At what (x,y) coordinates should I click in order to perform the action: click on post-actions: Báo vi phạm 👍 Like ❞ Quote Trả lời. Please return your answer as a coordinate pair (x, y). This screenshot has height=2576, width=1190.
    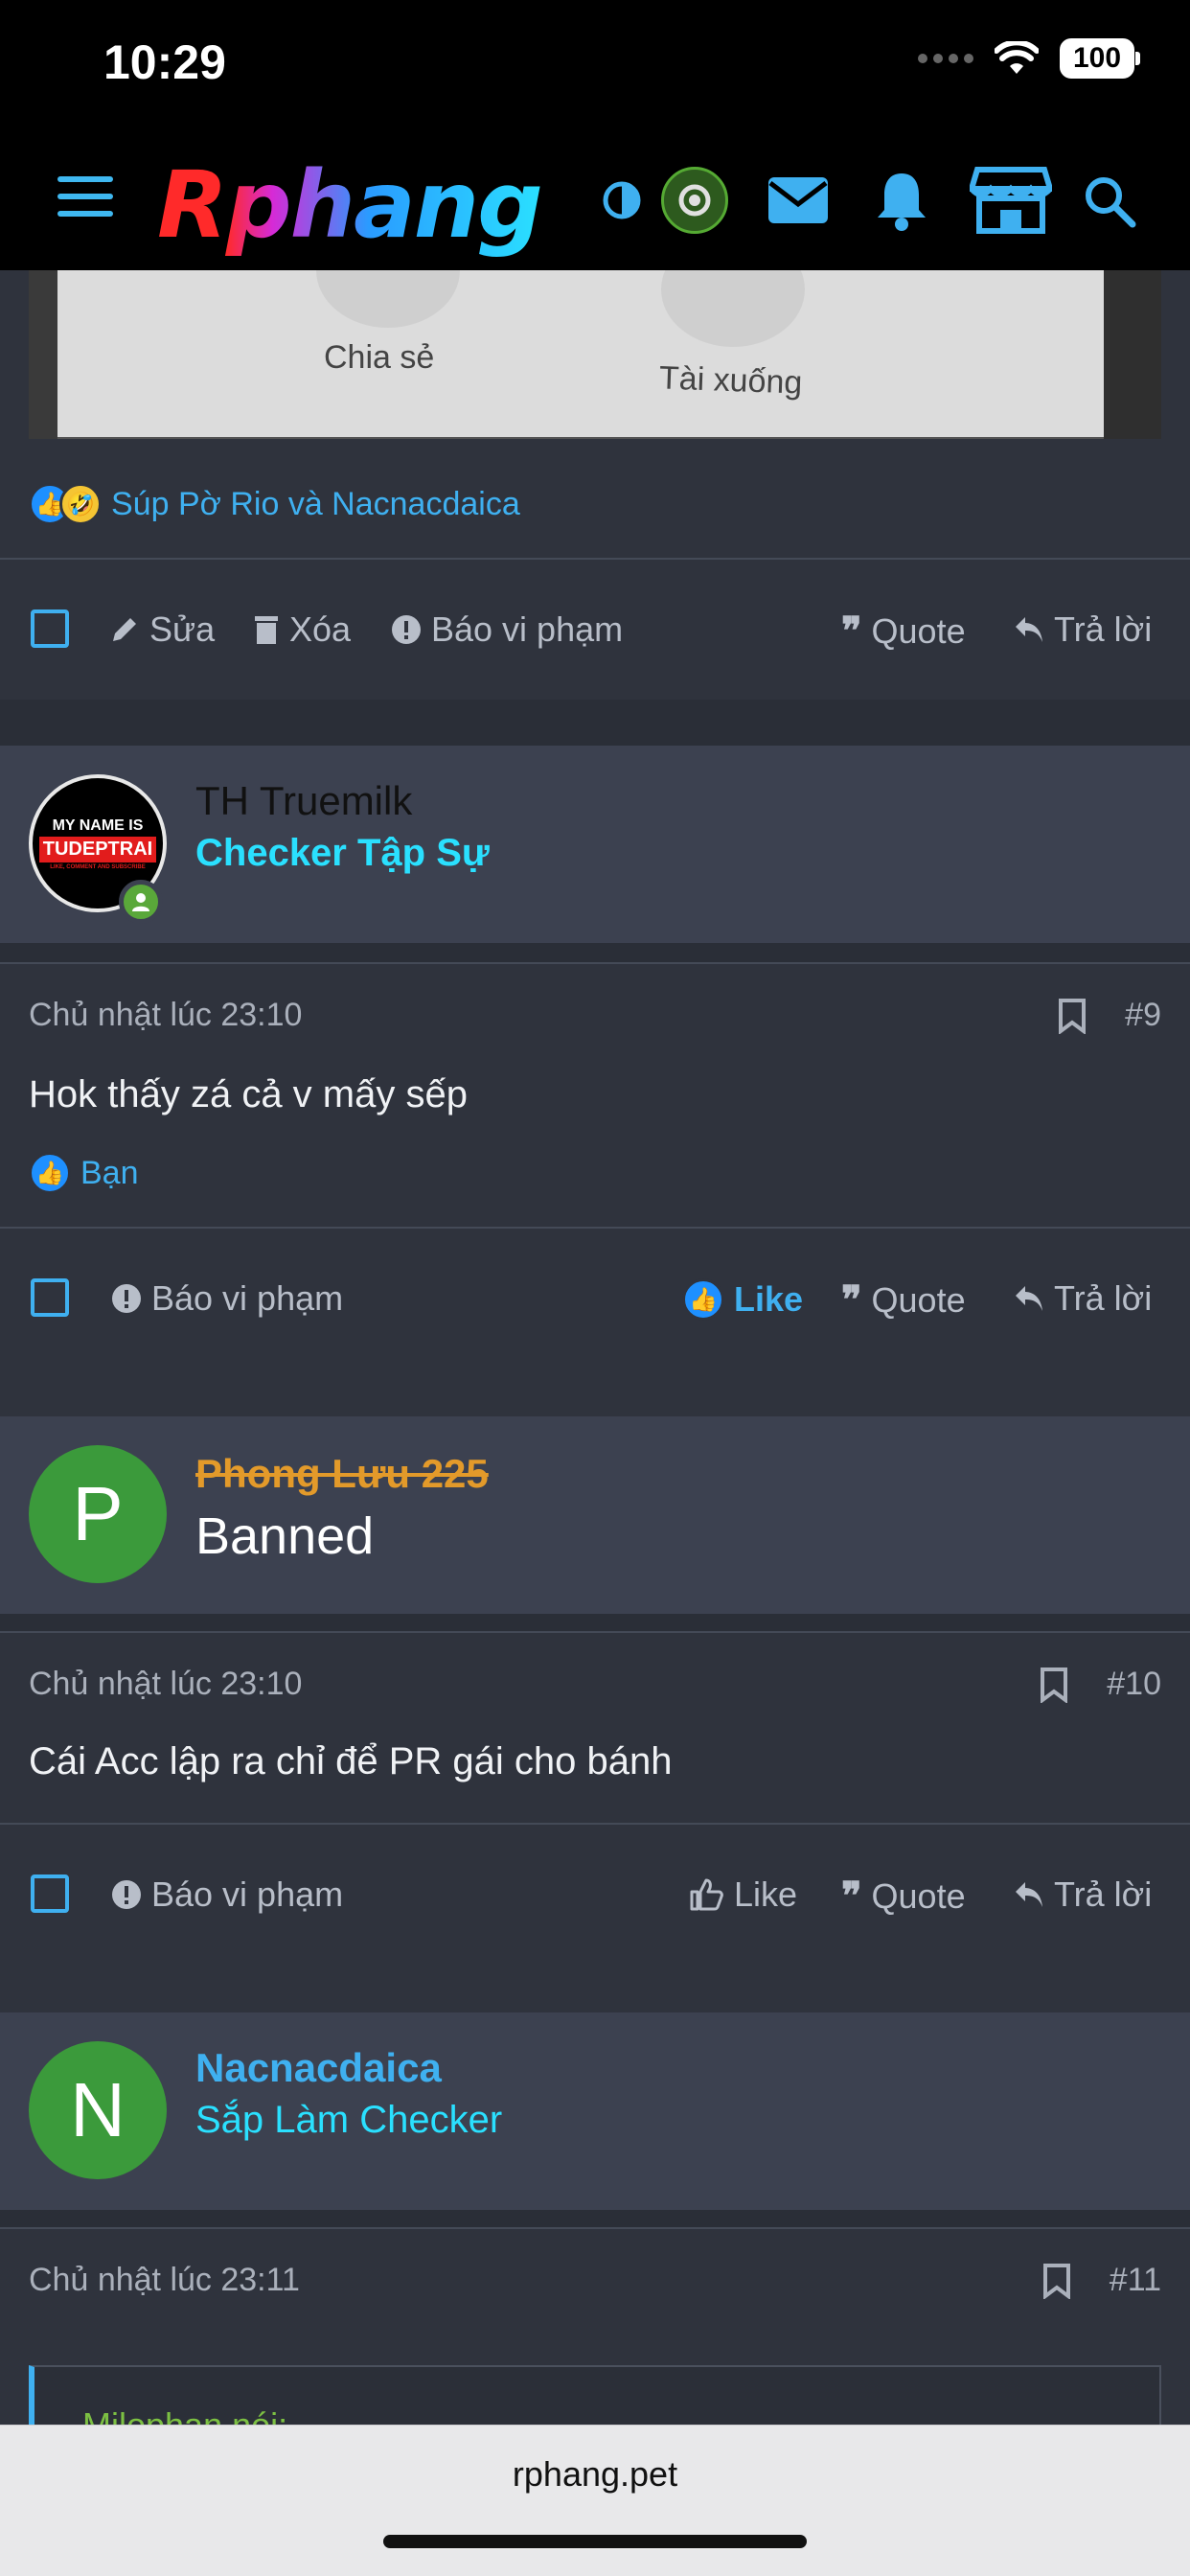
    Looking at the image, I should click on (595, 1300).